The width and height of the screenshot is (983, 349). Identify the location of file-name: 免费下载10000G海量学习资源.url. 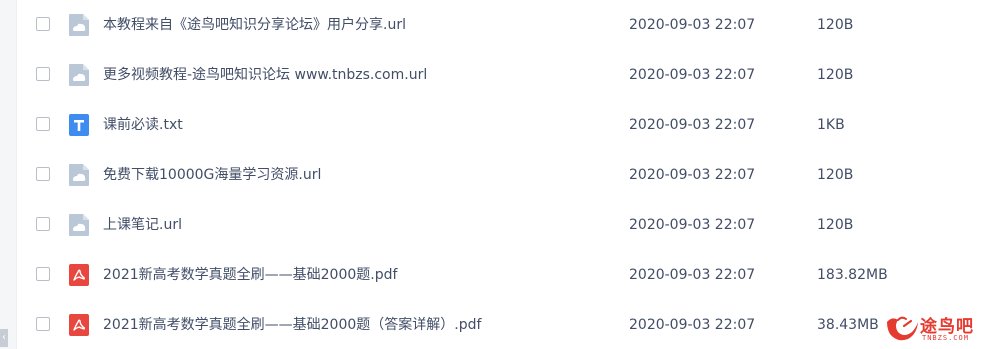
(212, 175).